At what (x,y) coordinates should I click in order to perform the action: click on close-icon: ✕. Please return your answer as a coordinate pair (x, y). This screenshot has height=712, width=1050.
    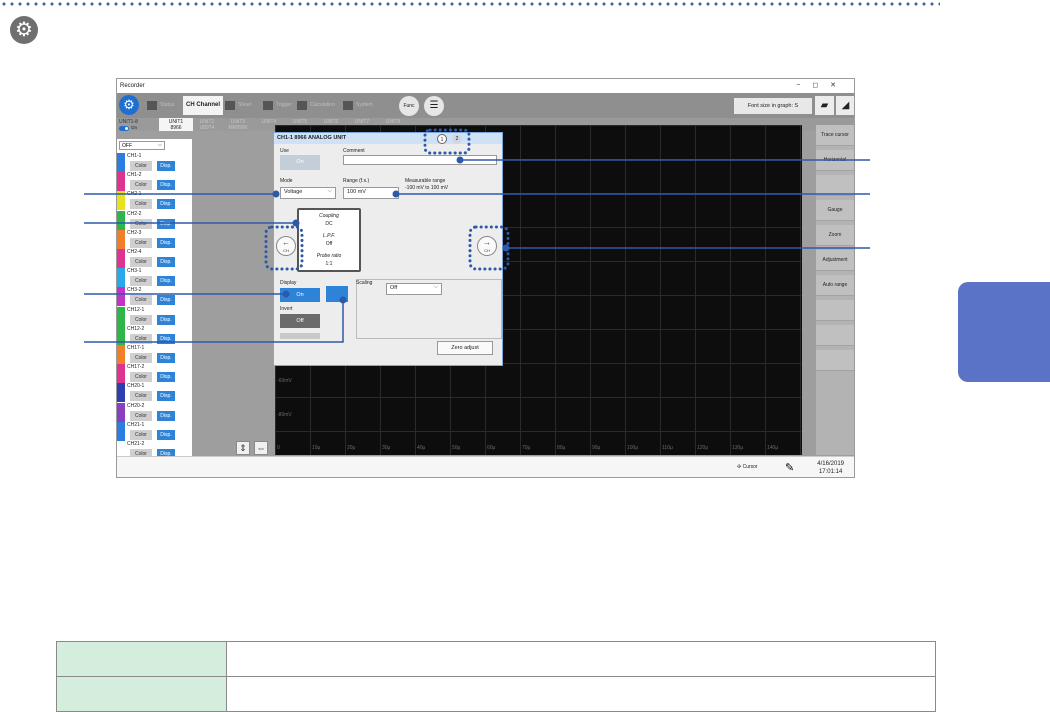
    Looking at the image, I should click on (839, 85).